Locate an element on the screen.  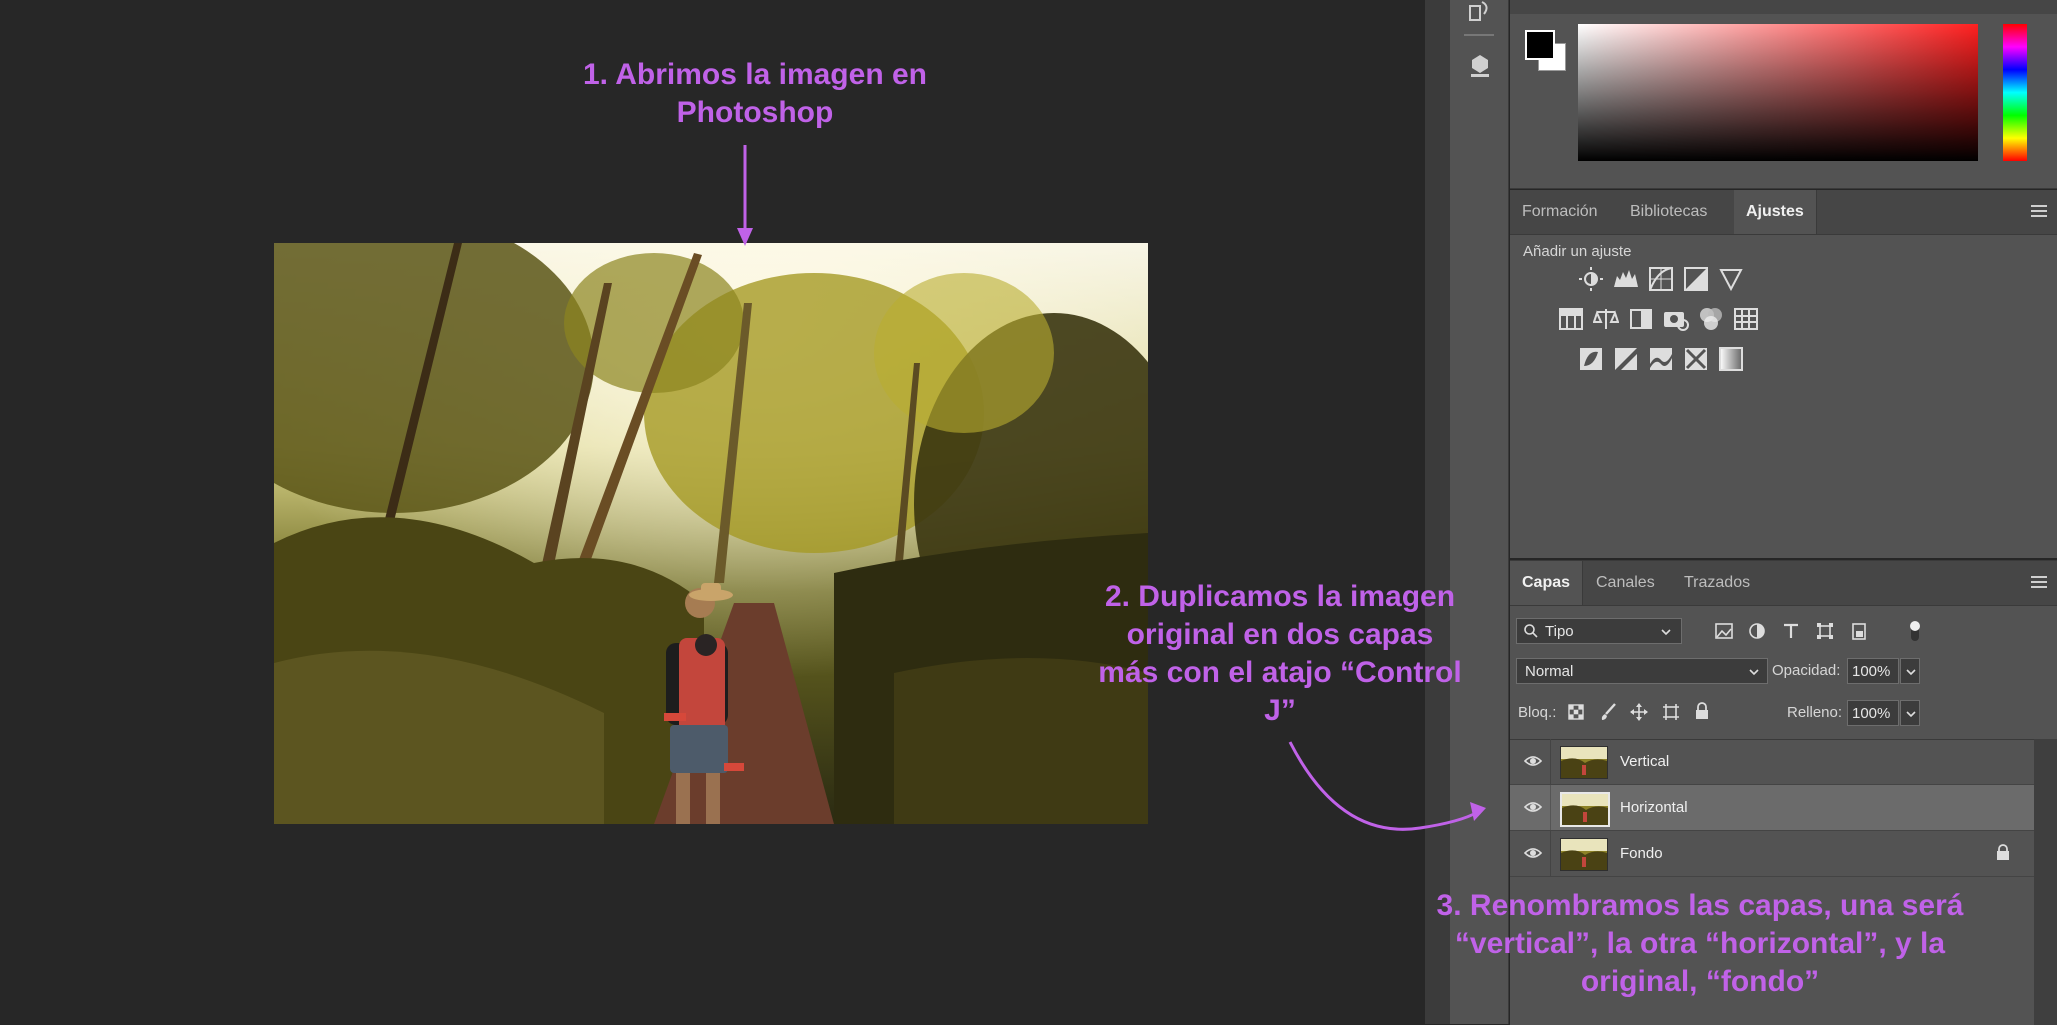
filter-toggle-switch is located at coordinates (1915, 631).